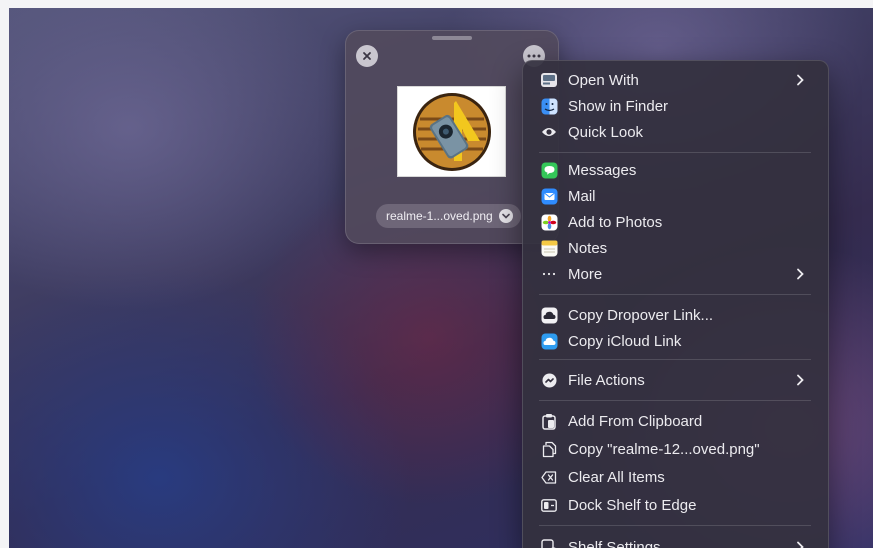 The height and width of the screenshot is (548, 873). Describe the element at coordinates (675, 380) in the screenshot. I see `menu-item-file-actions: File Actions` at that location.